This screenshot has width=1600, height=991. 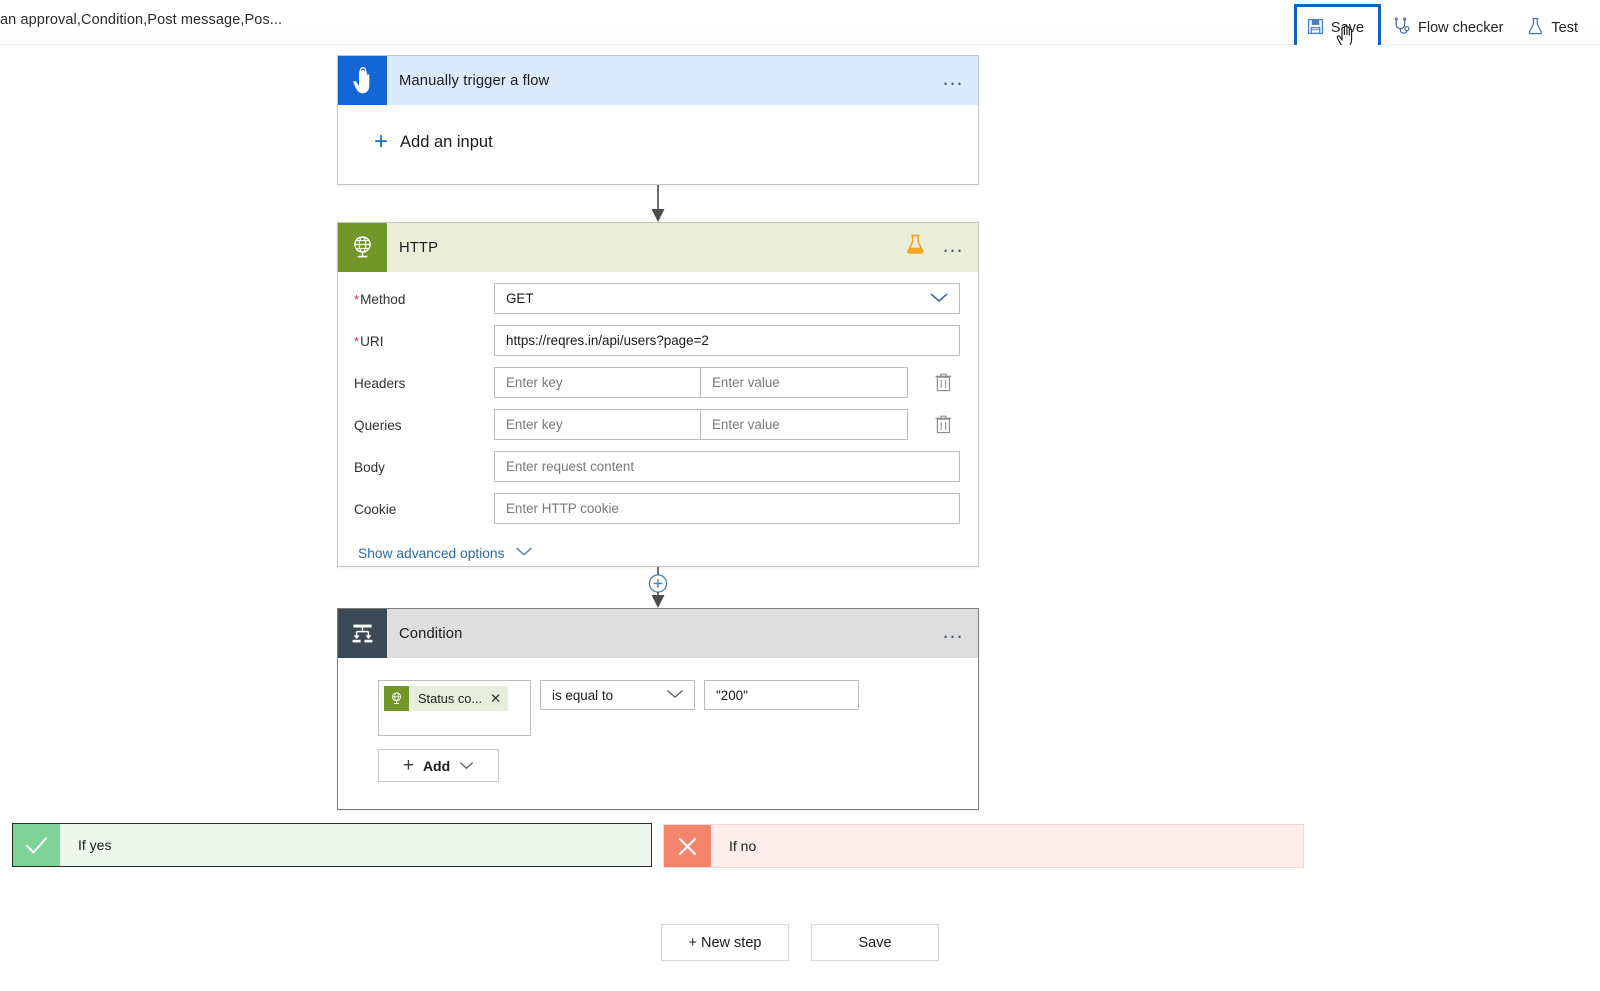 What do you see at coordinates (431, 633) in the screenshot?
I see `condition-card-title: Condition` at bounding box center [431, 633].